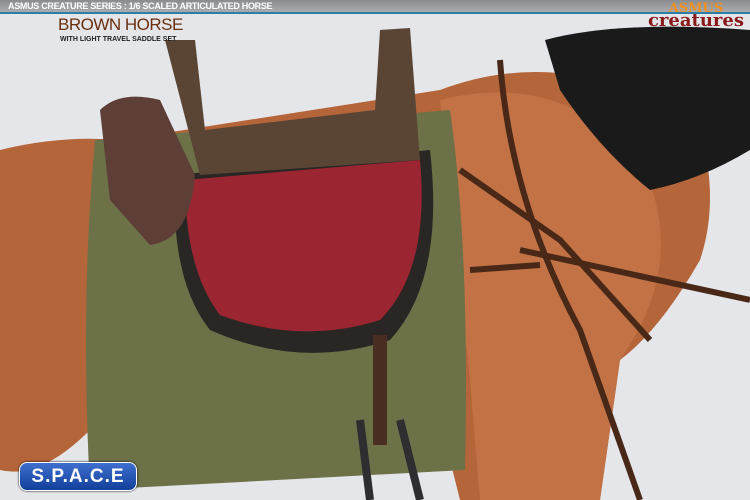 The height and width of the screenshot is (500, 750). What do you see at coordinates (303, 246) in the screenshot?
I see `saddle-seat-red` at bounding box center [303, 246].